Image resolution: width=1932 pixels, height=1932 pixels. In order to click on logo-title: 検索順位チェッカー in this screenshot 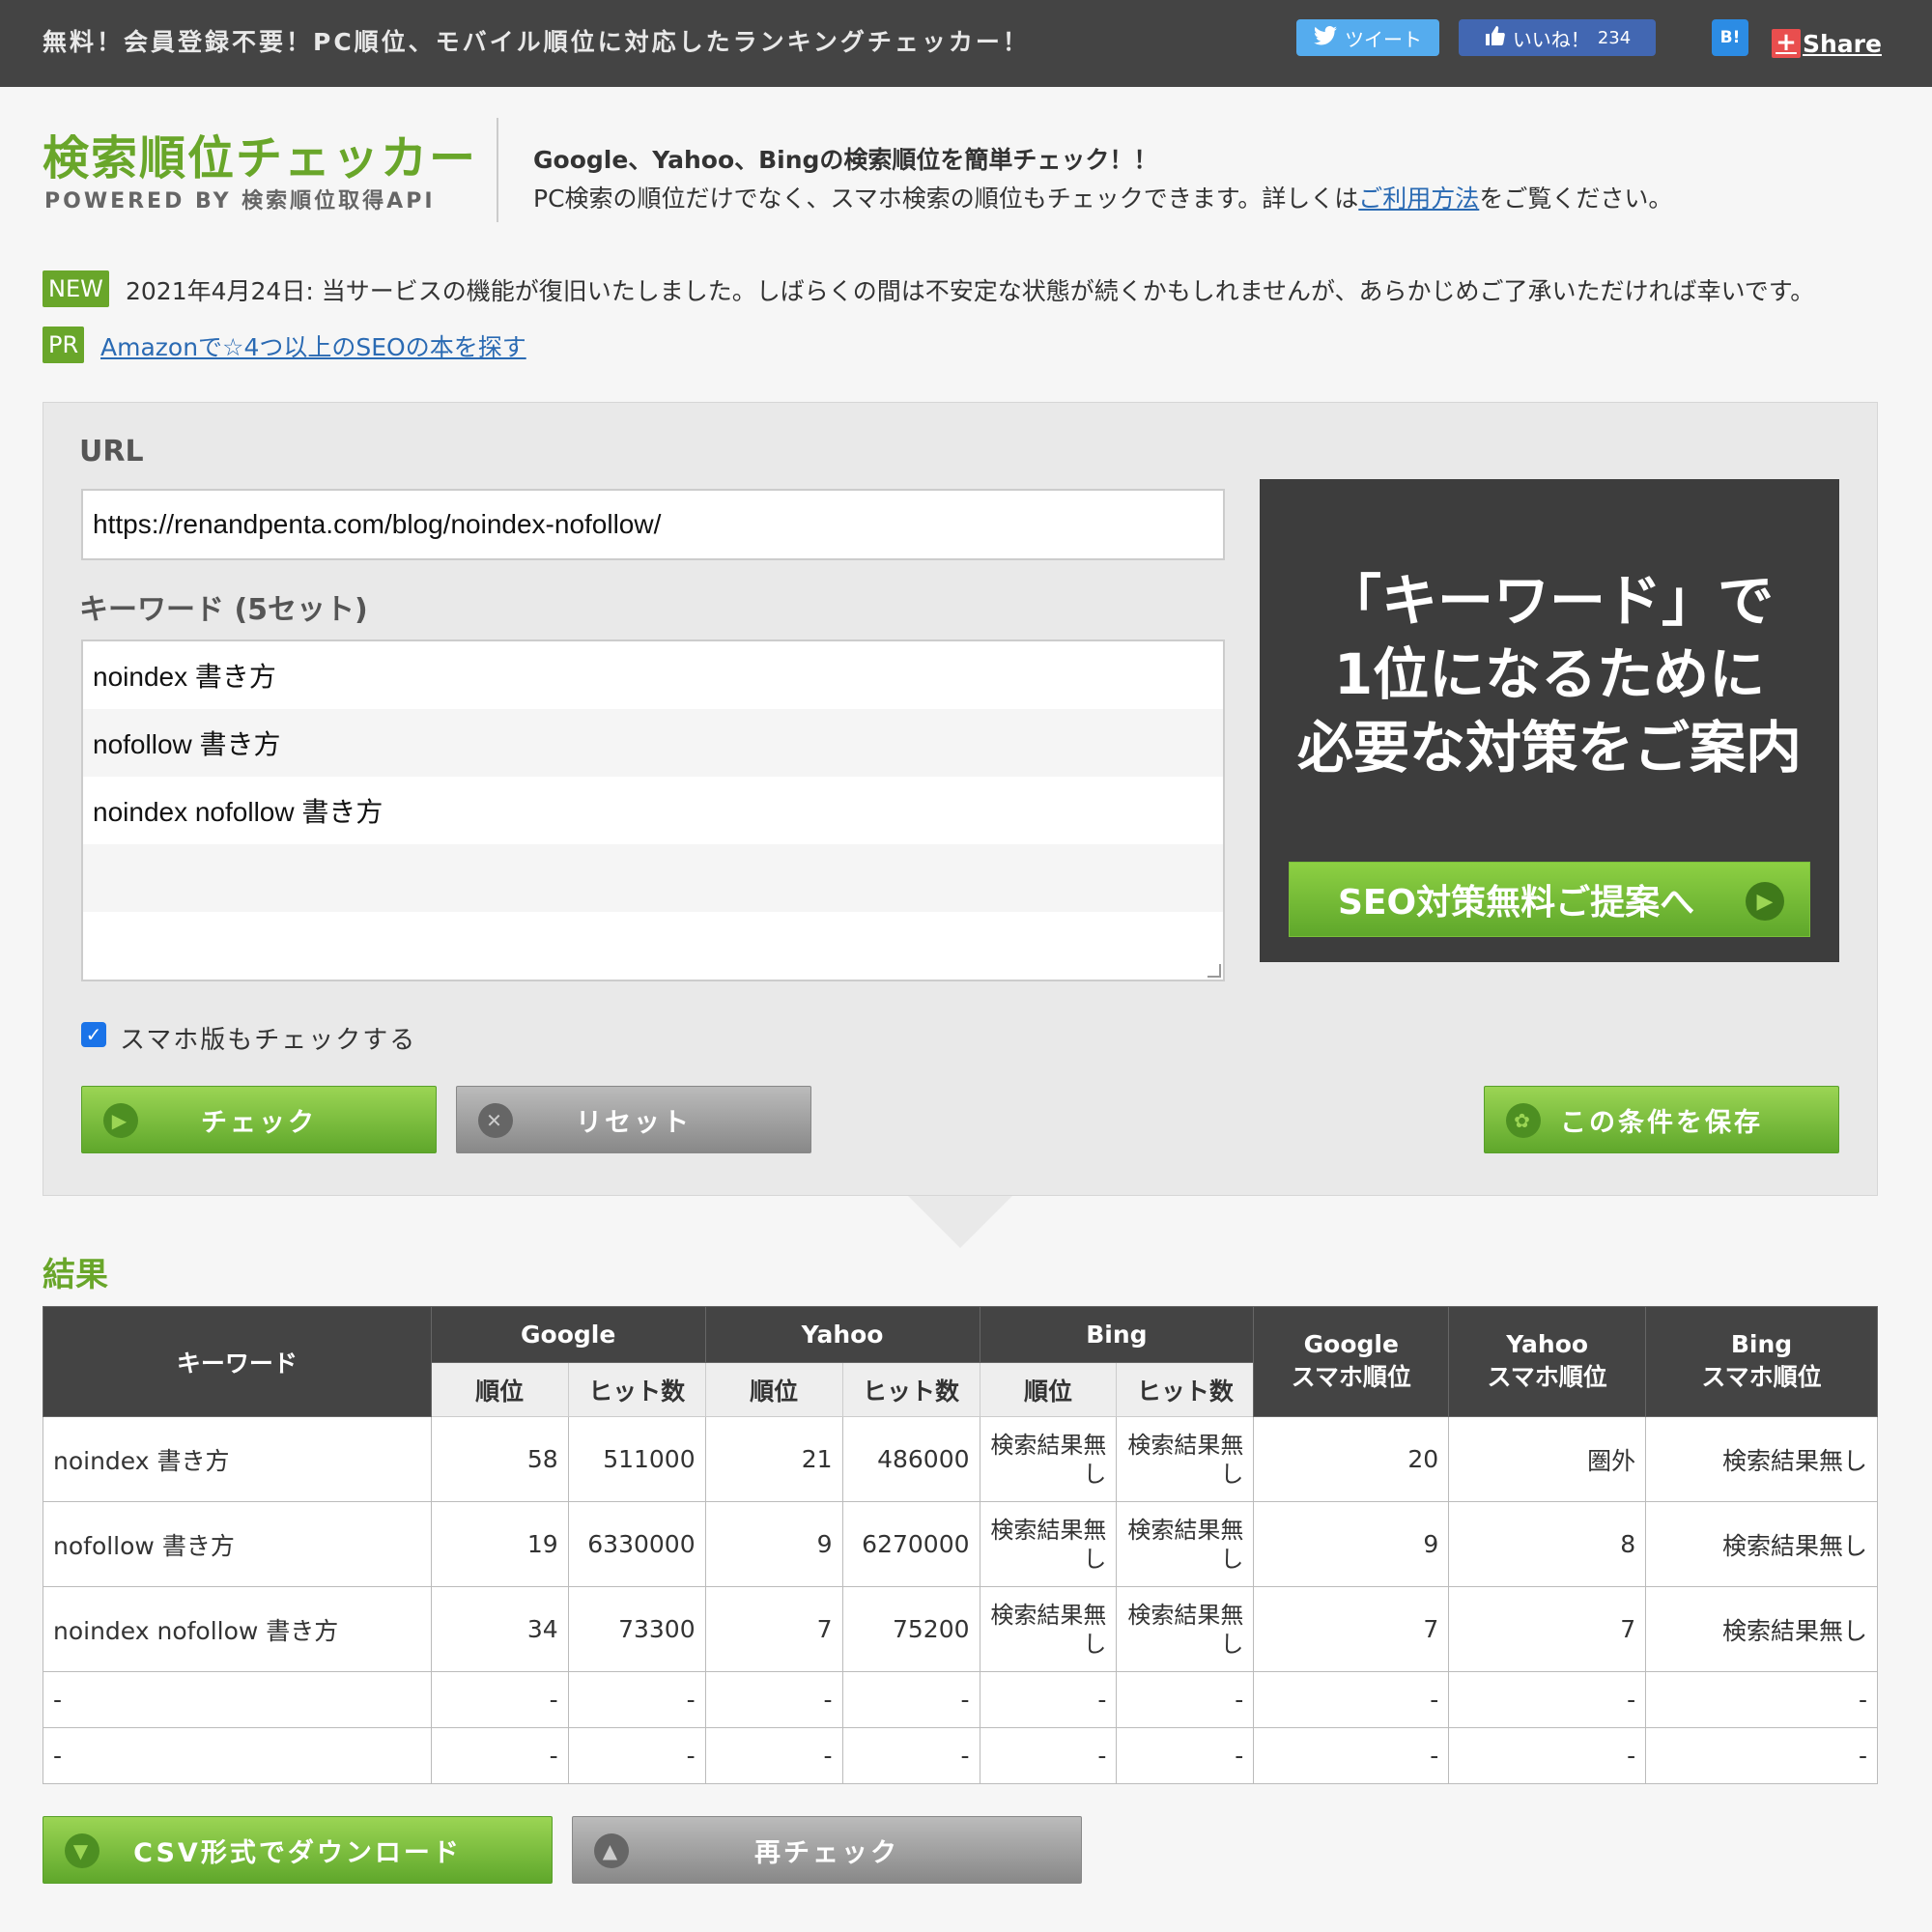, I will do `click(260, 153)`.